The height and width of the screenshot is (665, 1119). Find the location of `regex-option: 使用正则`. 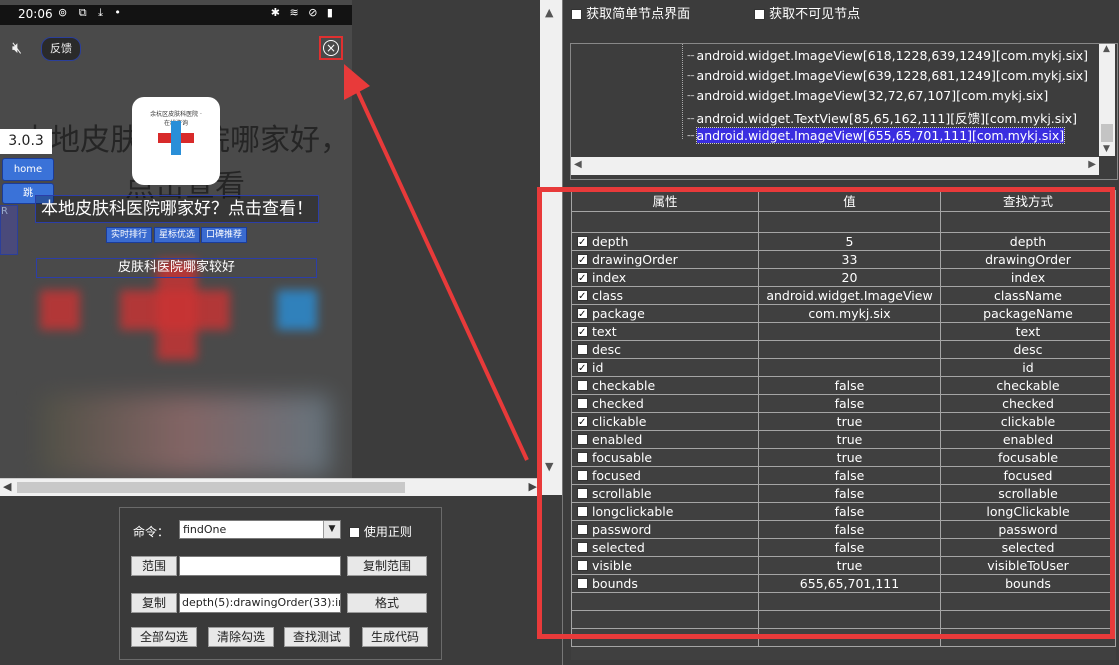

regex-option: 使用正则 is located at coordinates (380, 531).